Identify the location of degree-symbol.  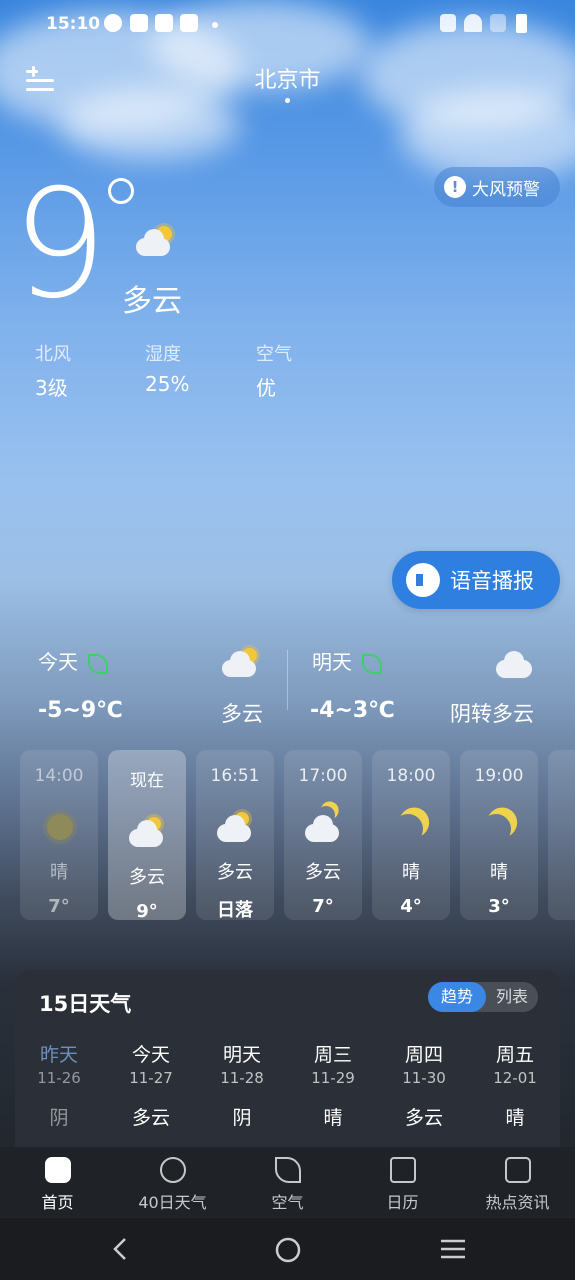
(121, 191).